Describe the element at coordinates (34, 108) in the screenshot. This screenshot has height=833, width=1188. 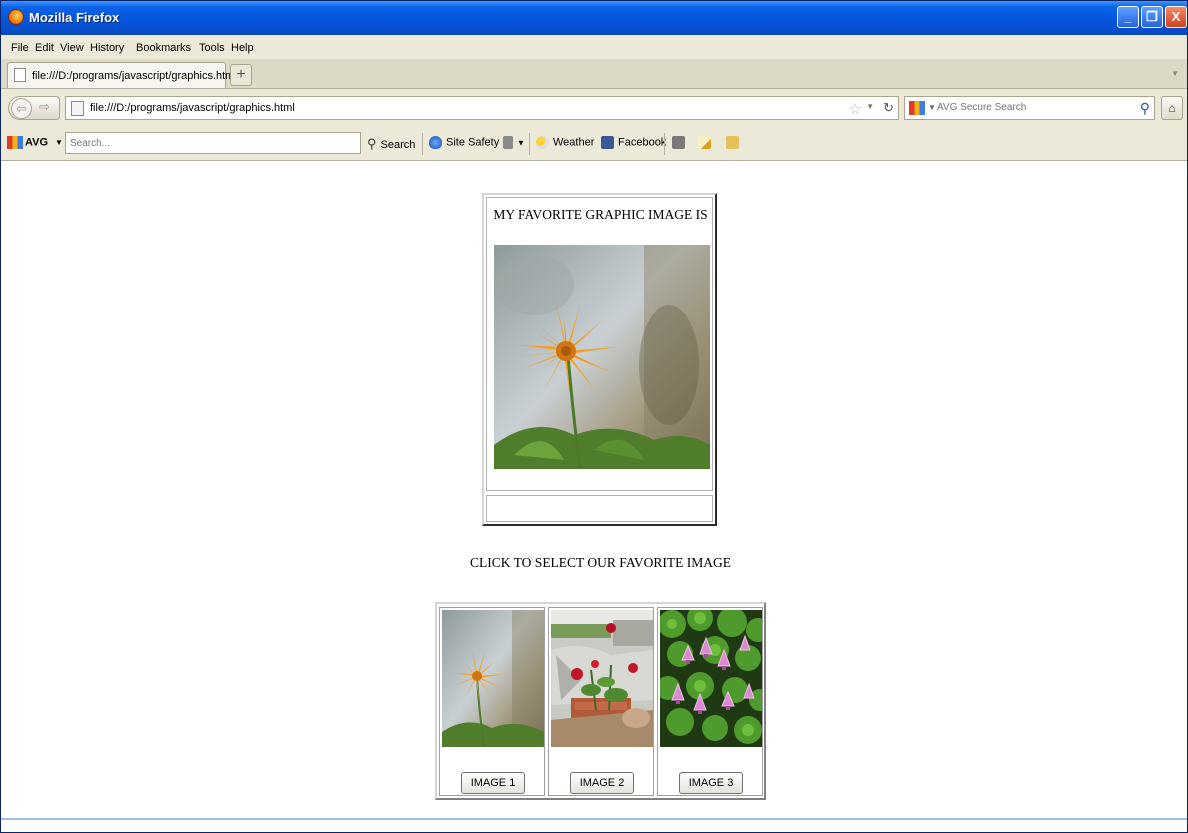
I see `back-forward-group: ⇦ ⇨` at that location.